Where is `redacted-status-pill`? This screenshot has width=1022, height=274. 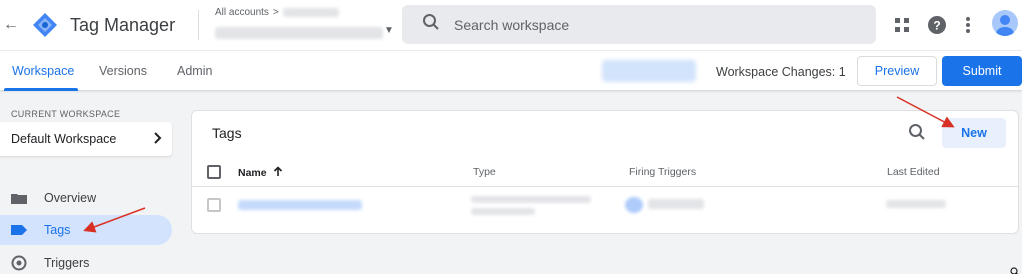 redacted-status-pill is located at coordinates (649, 71).